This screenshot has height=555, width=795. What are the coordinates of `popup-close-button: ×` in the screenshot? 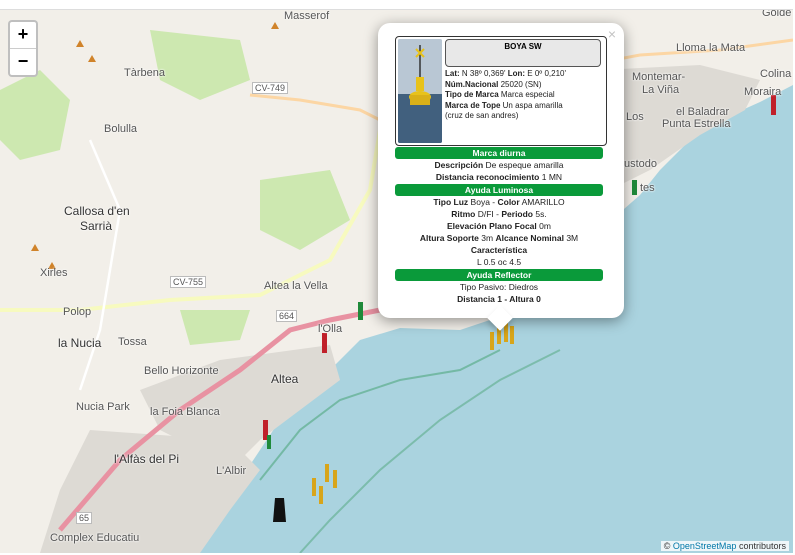 It's located at (612, 34).